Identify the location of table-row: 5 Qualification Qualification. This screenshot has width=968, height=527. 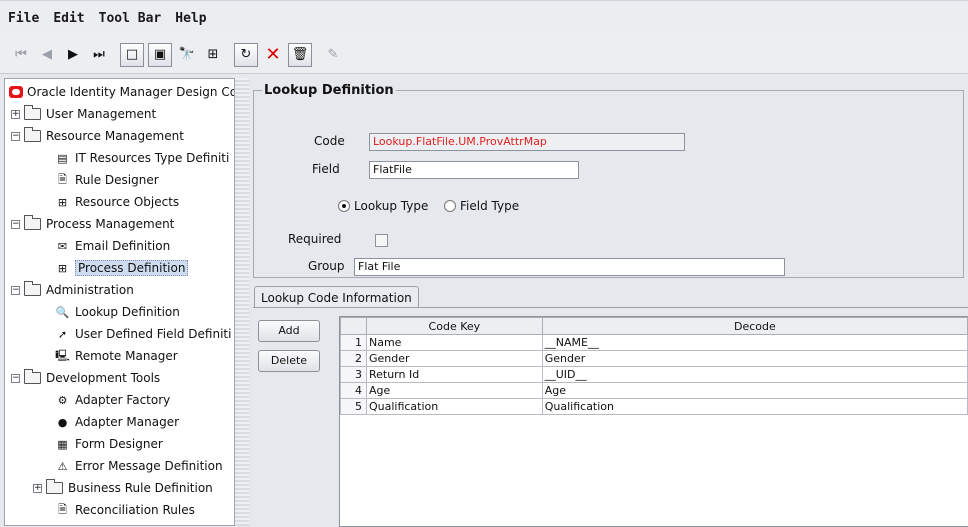
(654, 406).